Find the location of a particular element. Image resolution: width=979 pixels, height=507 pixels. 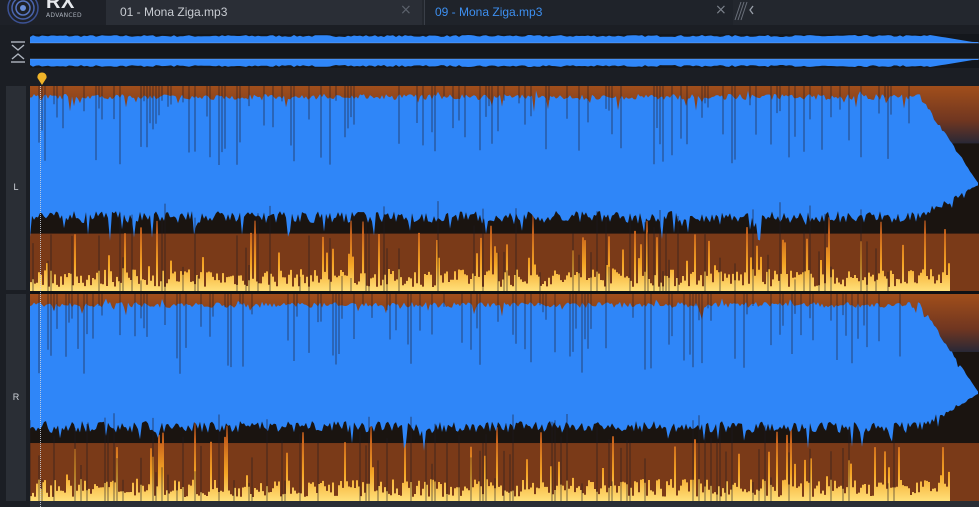

channel-left-header: L is located at coordinates (16, 188).